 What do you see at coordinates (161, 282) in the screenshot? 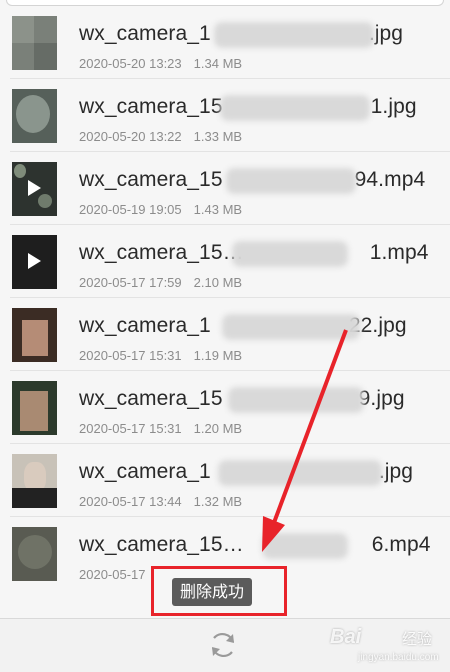
I see `file-meta: 2020-05-17 17:59 2.10 MB` at bounding box center [161, 282].